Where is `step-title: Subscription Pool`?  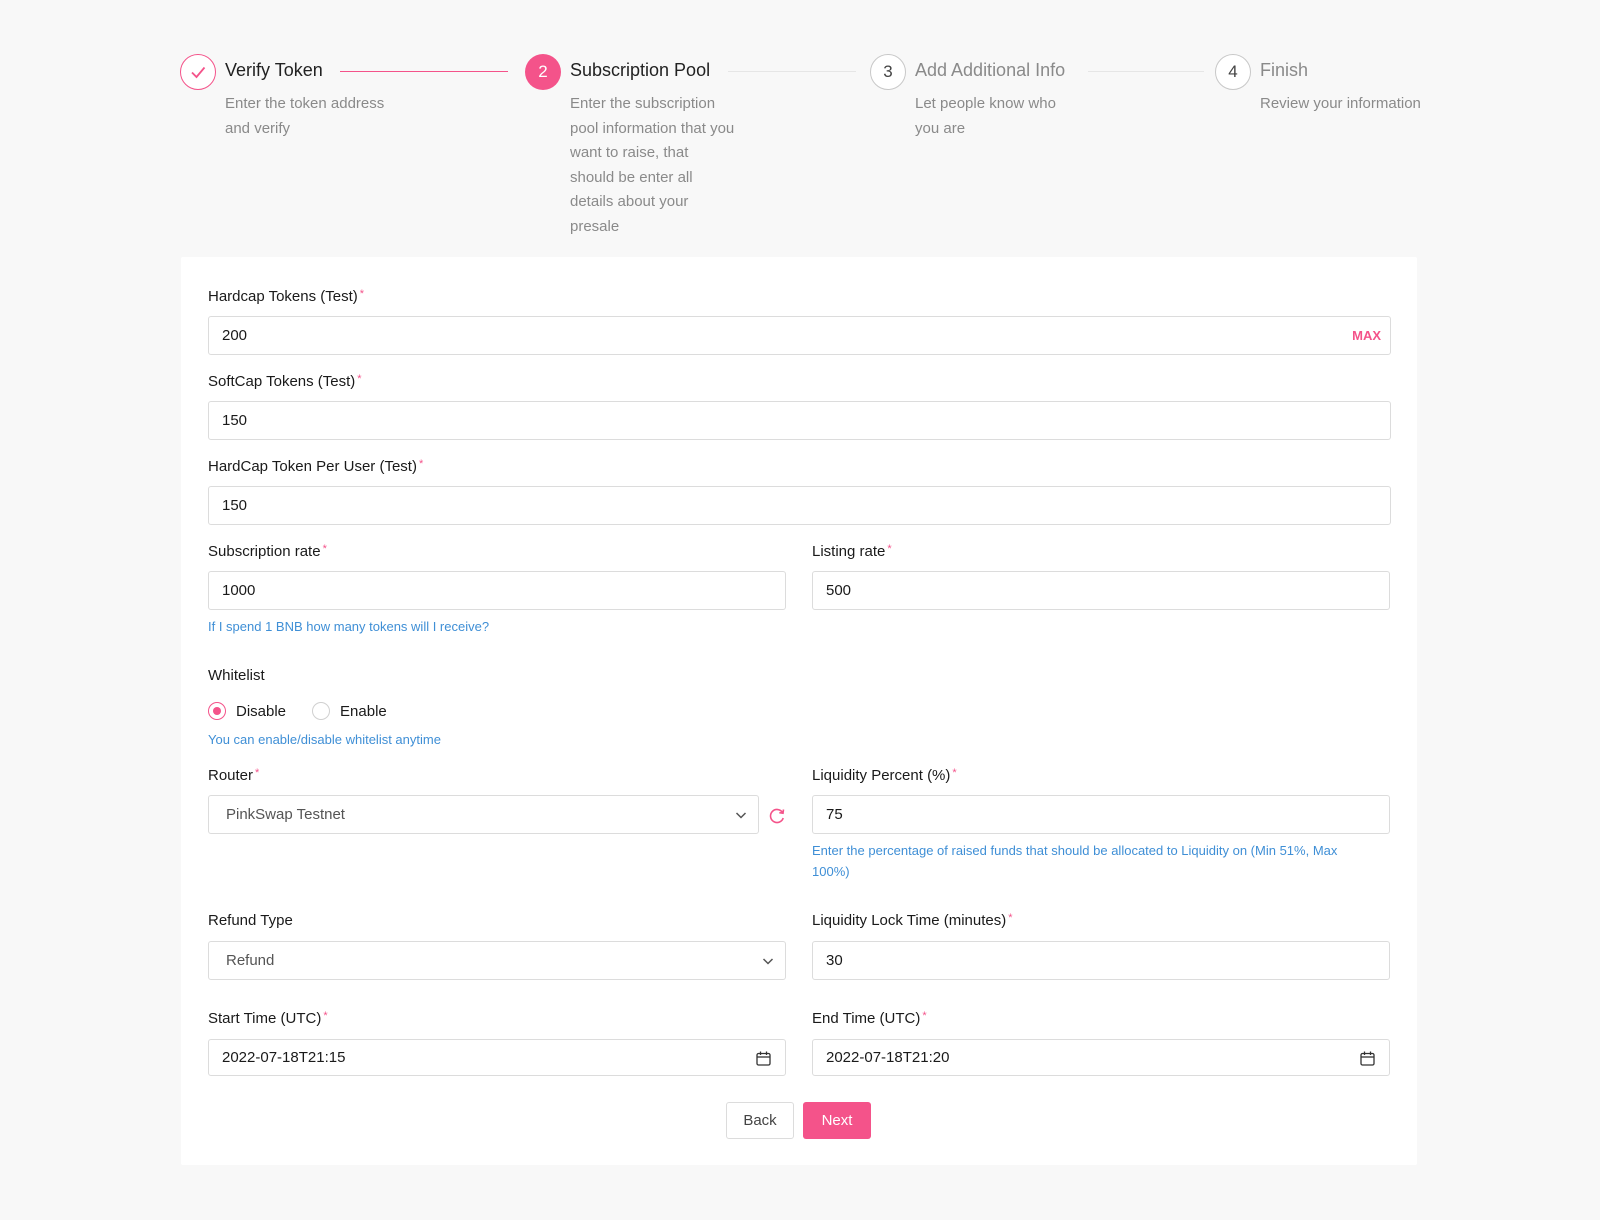 step-title: Subscription Pool is located at coordinates (640, 70).